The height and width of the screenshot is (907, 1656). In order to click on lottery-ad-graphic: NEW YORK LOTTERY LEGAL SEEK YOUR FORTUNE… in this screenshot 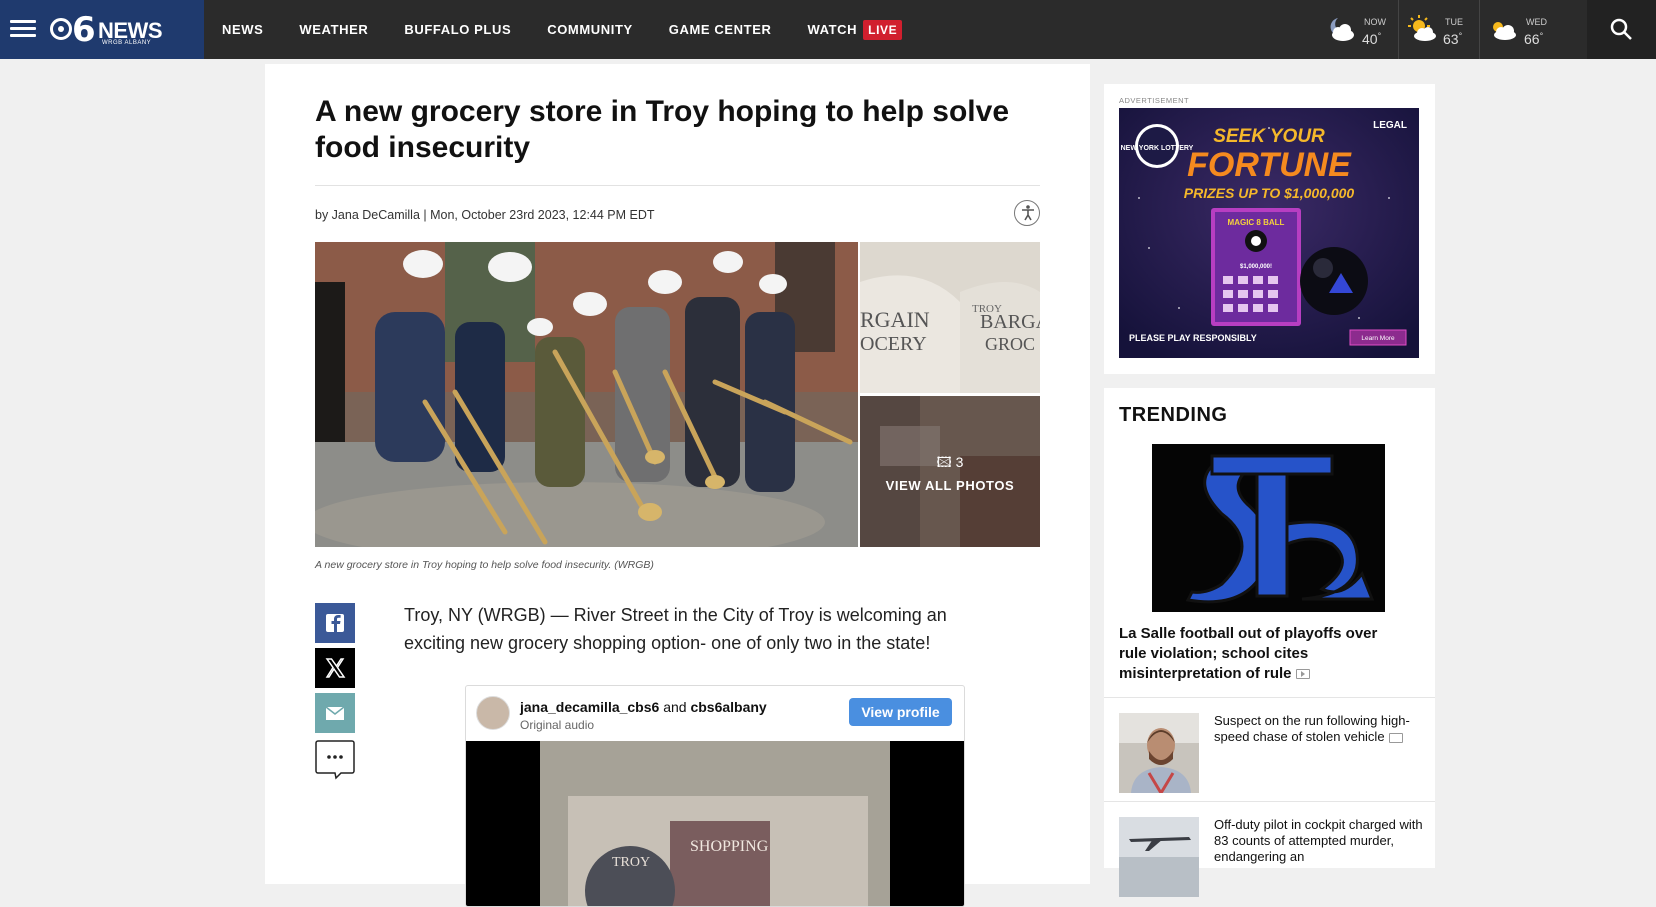, I will do `click(1269, 233)`.